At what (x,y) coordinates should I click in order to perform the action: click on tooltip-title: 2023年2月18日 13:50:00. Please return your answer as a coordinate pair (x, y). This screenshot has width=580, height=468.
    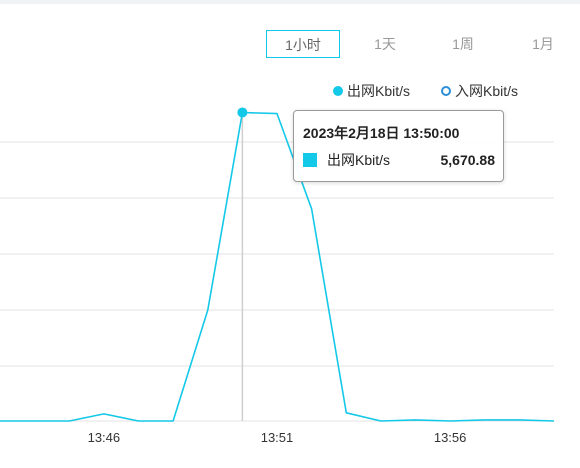
    Looking at the image, I should click on (381, 133).